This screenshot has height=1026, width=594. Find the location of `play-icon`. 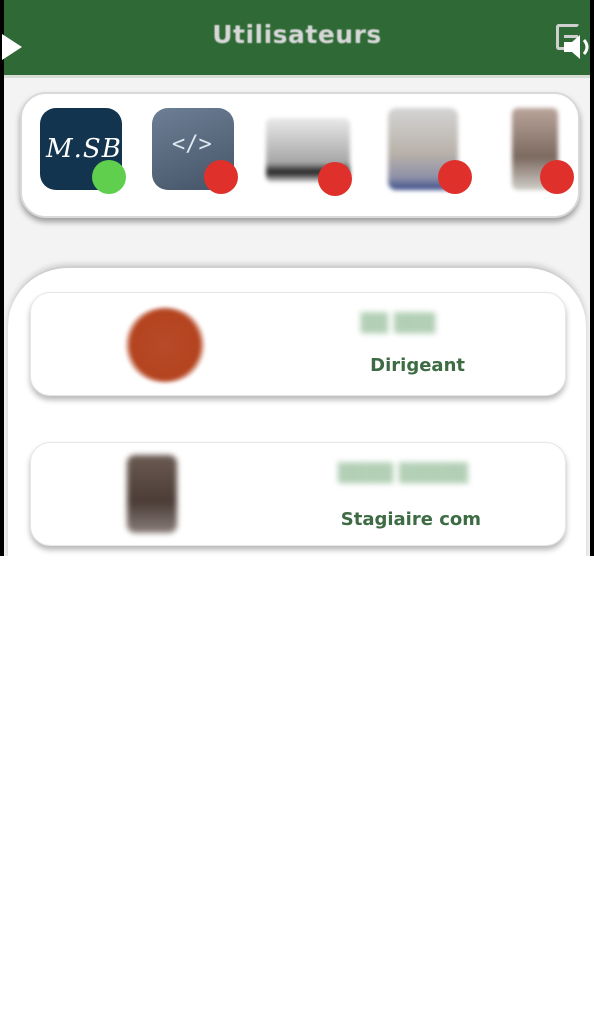

play-icon is located at coordinates (12, 47).